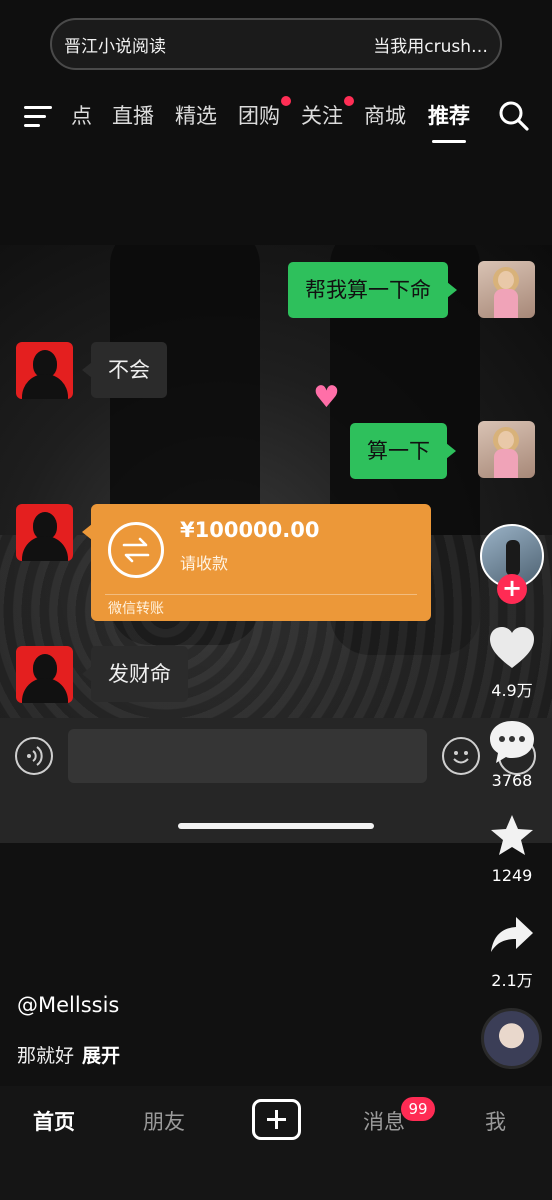  Describe the element at coordinates (372, 290) in the screenshot. I see `chat-bubble-sent: 帮我算一下命` at that location.